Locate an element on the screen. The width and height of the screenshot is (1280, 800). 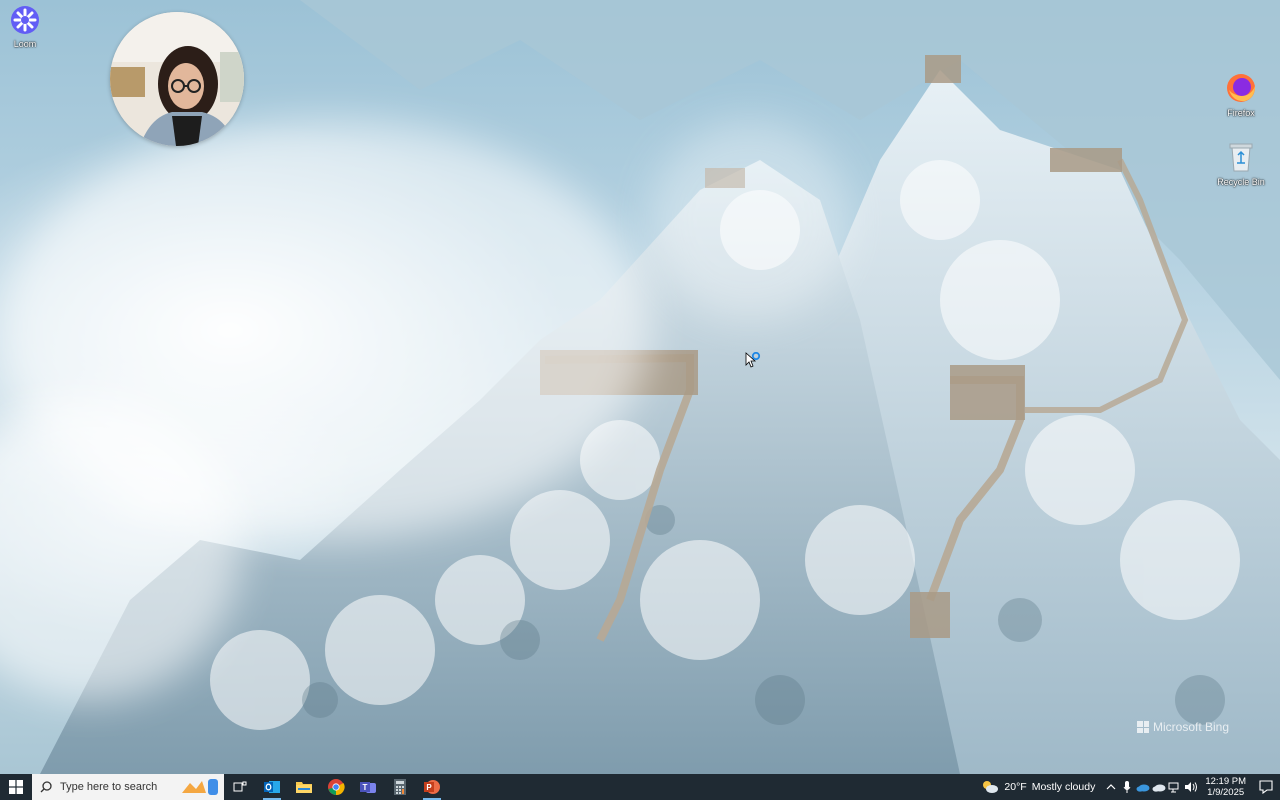
clock-time: 12:19 PM is located at coordinates (1225, 781).